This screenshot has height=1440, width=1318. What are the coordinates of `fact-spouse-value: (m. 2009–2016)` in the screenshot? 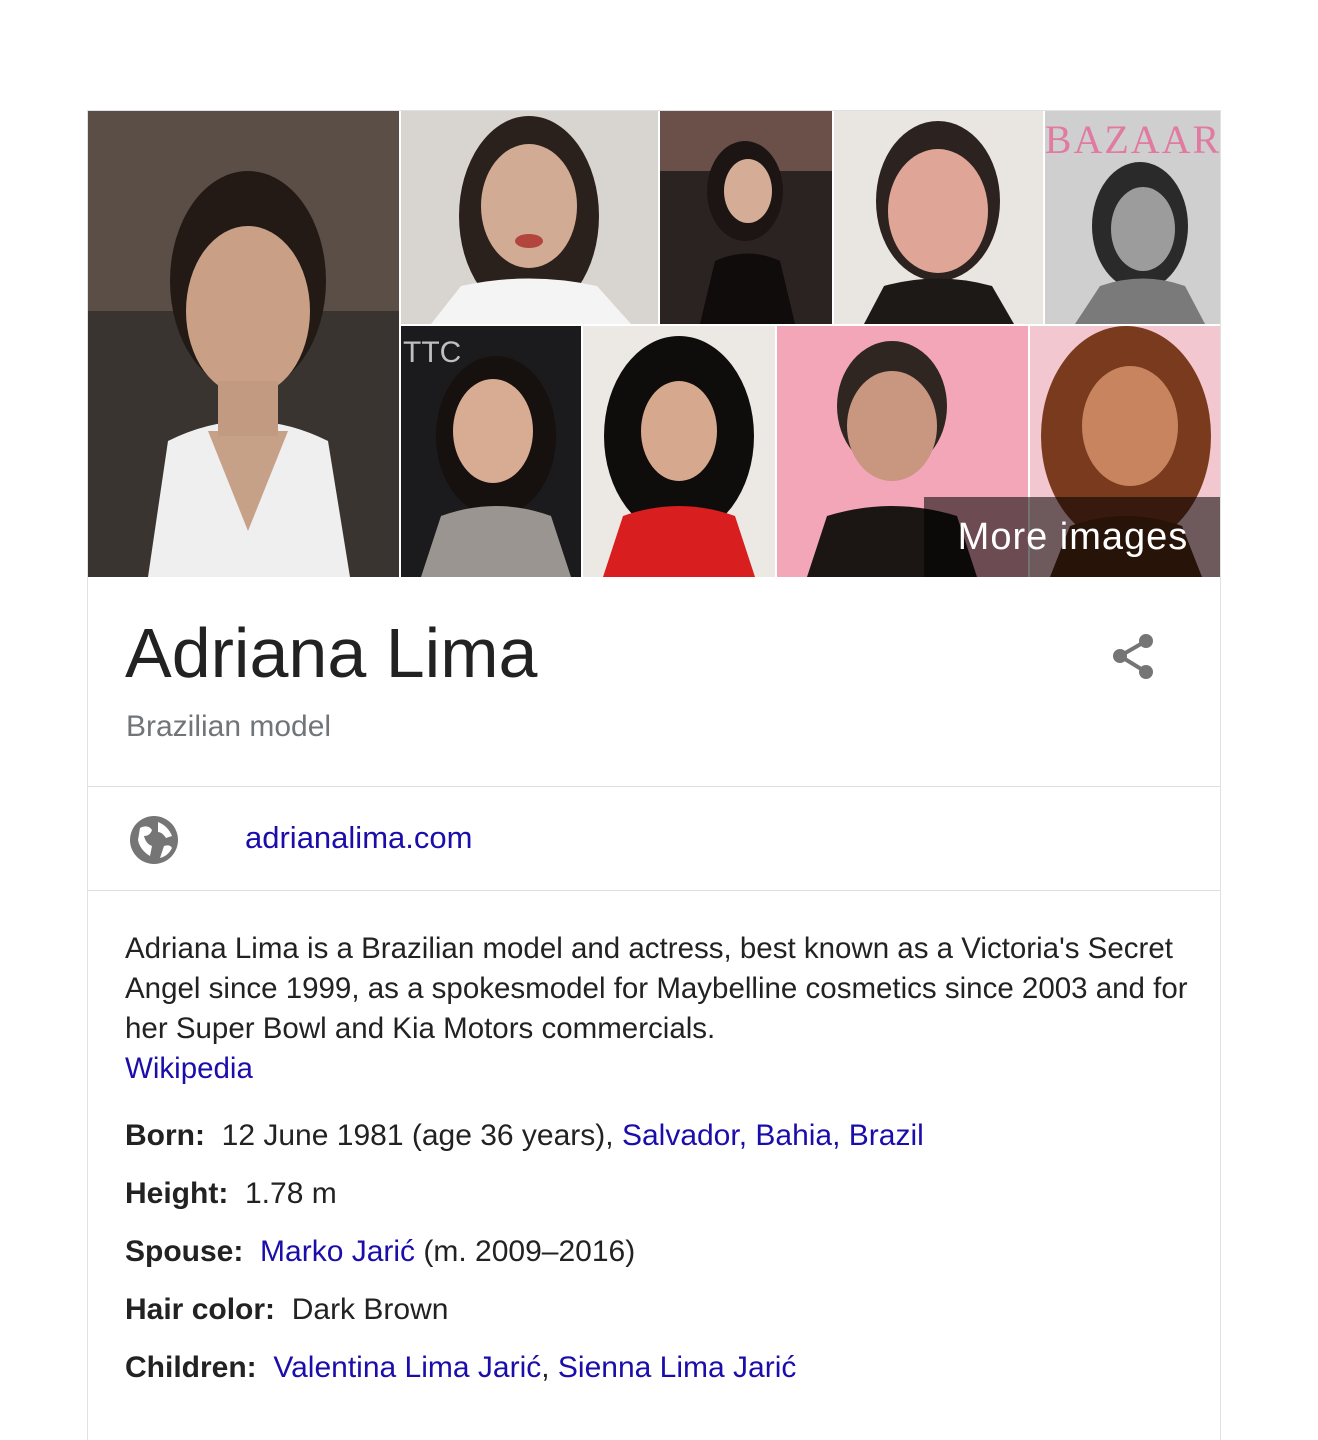 It's located at (525, 1251).